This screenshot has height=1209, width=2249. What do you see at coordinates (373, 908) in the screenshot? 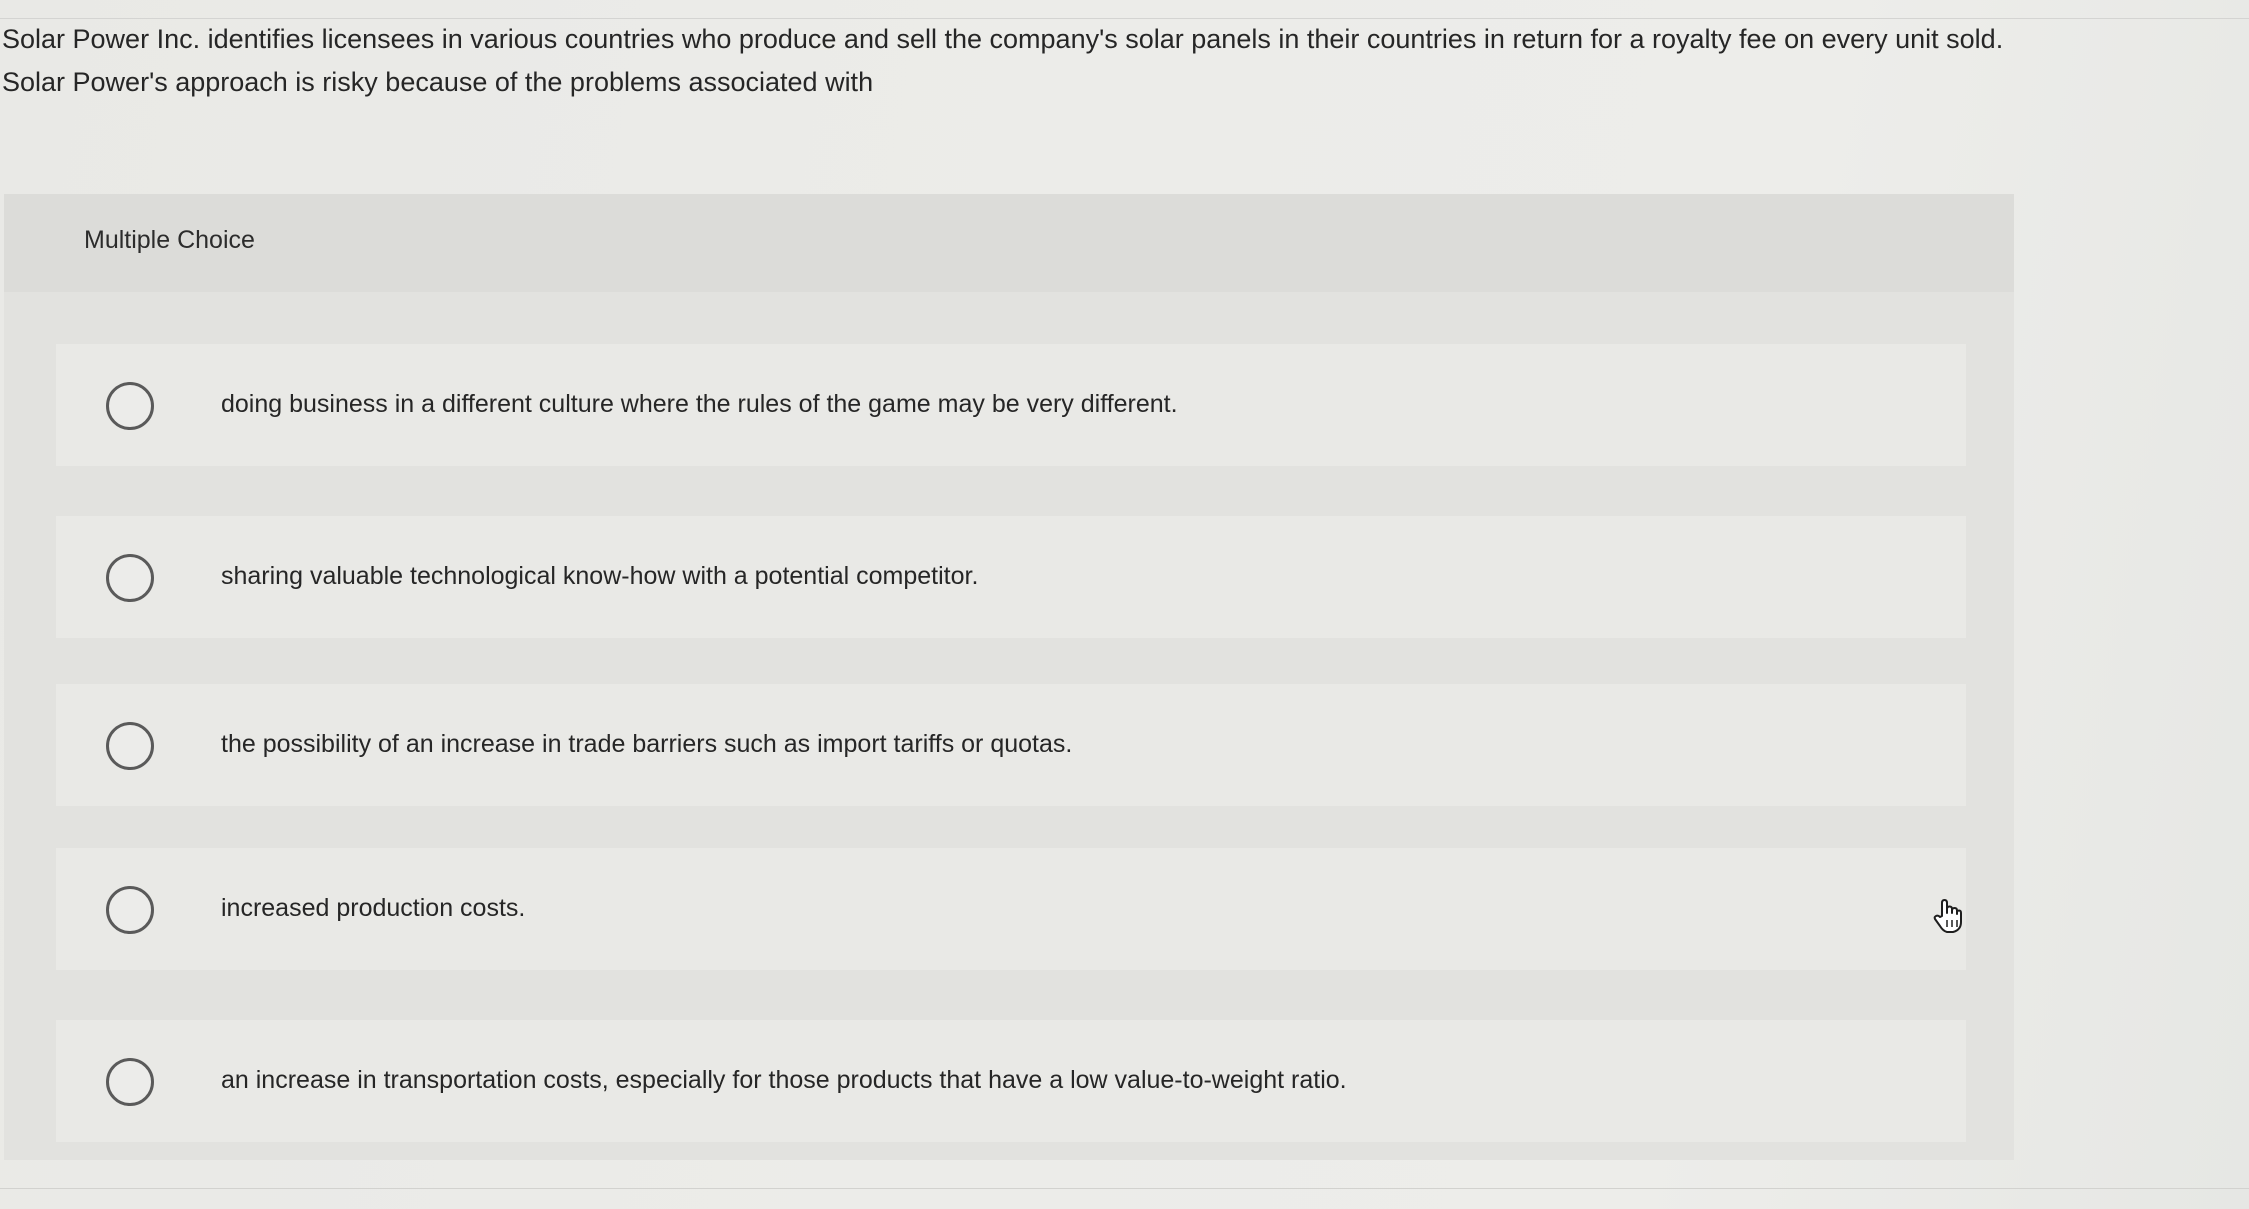
I see `answer-option-label: increased production costs.` at bounding box center [373, 908].